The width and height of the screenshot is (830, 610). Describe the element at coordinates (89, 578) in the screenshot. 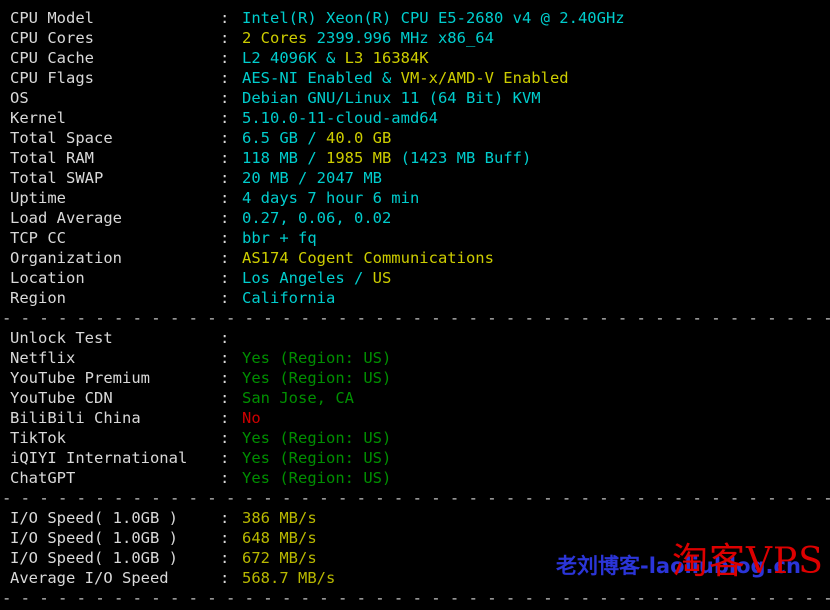

I see `info-row-label: Average I/O Speed` at that location.